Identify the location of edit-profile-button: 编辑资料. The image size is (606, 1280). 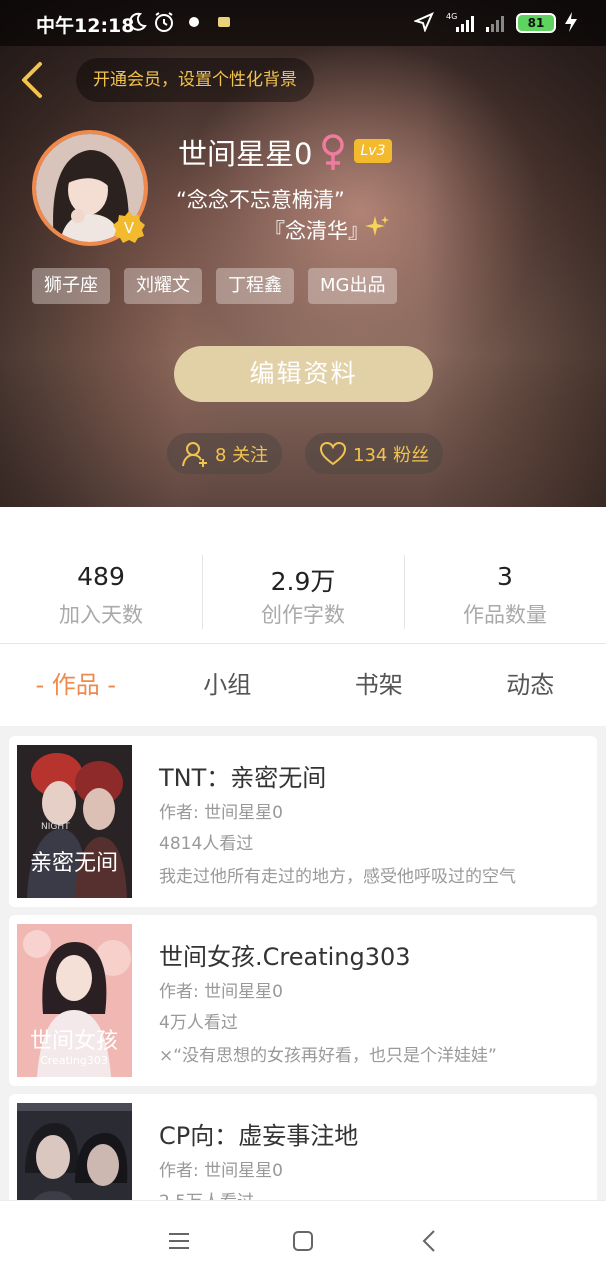
(303, 374).